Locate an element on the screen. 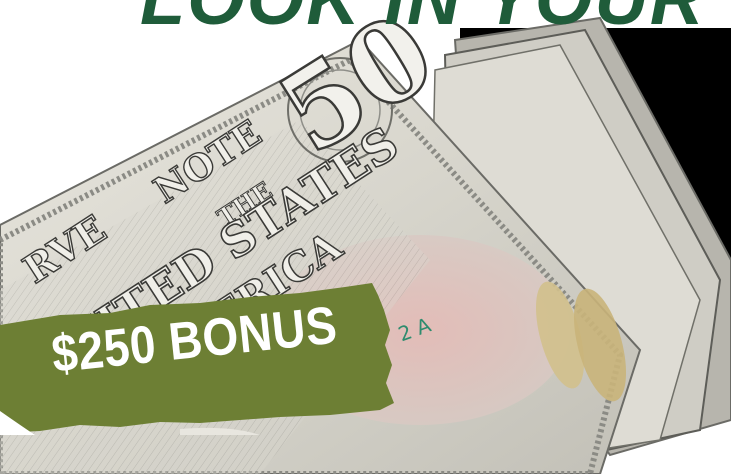  headline-text: LOOK IN YOUR is located at coordinates (422, 19).